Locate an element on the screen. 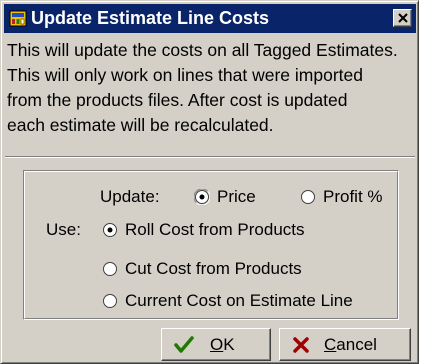 The width and height of the screenshot is (425, 364). cancel-label: Cancel is located at coordinates (350, 344).